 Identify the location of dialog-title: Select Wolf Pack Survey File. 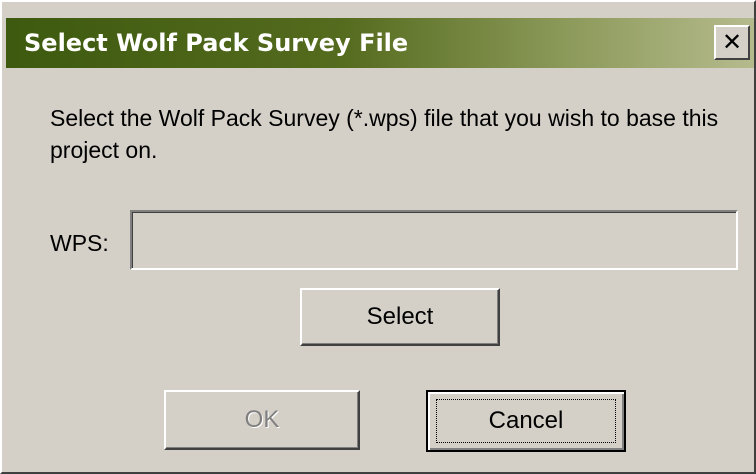
(216, 43).